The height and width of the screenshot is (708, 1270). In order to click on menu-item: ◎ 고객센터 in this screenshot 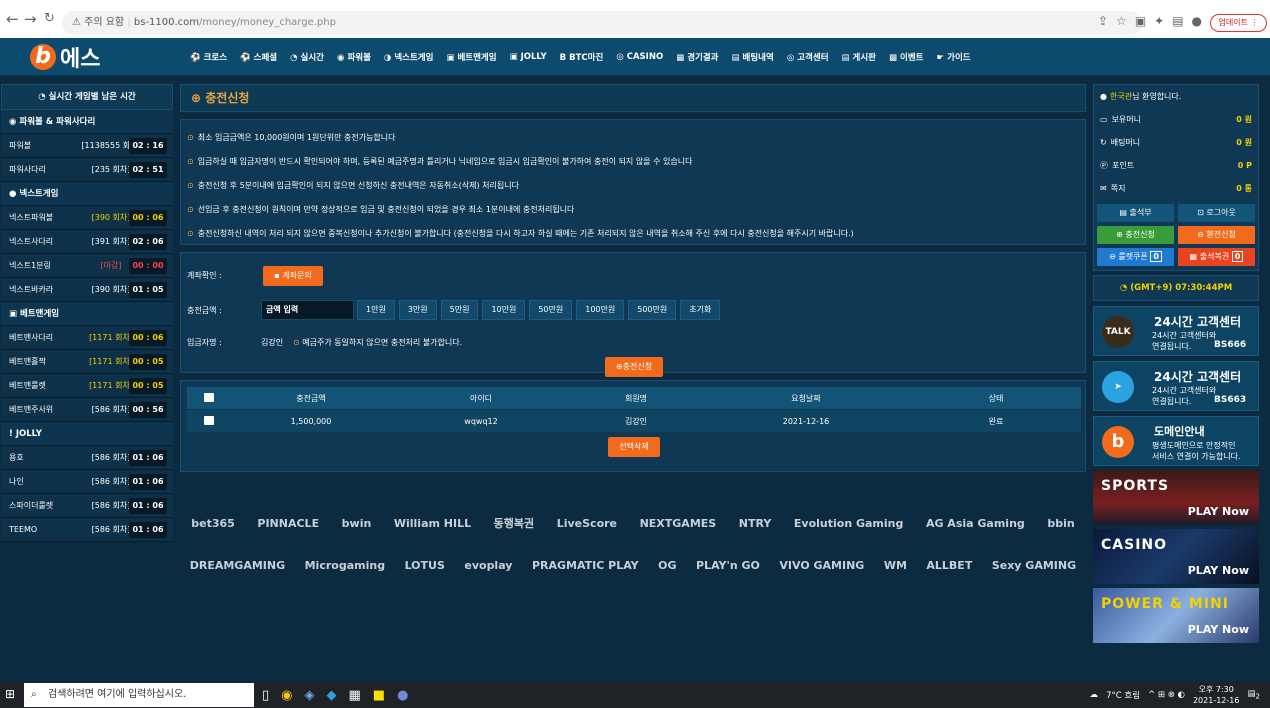, I will do `click(808, 57)`.